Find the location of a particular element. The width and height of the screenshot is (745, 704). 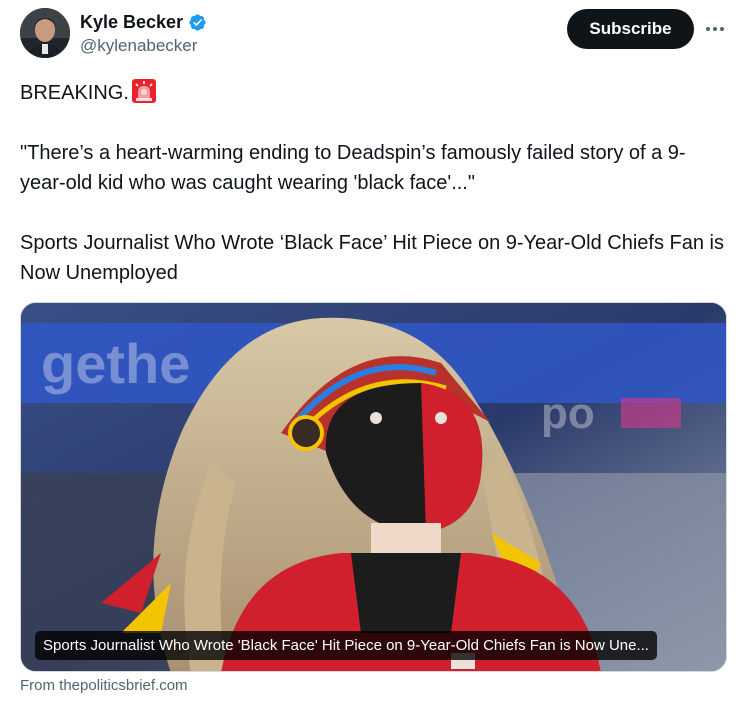

svg-text: po is located at coordinates (568, 413).